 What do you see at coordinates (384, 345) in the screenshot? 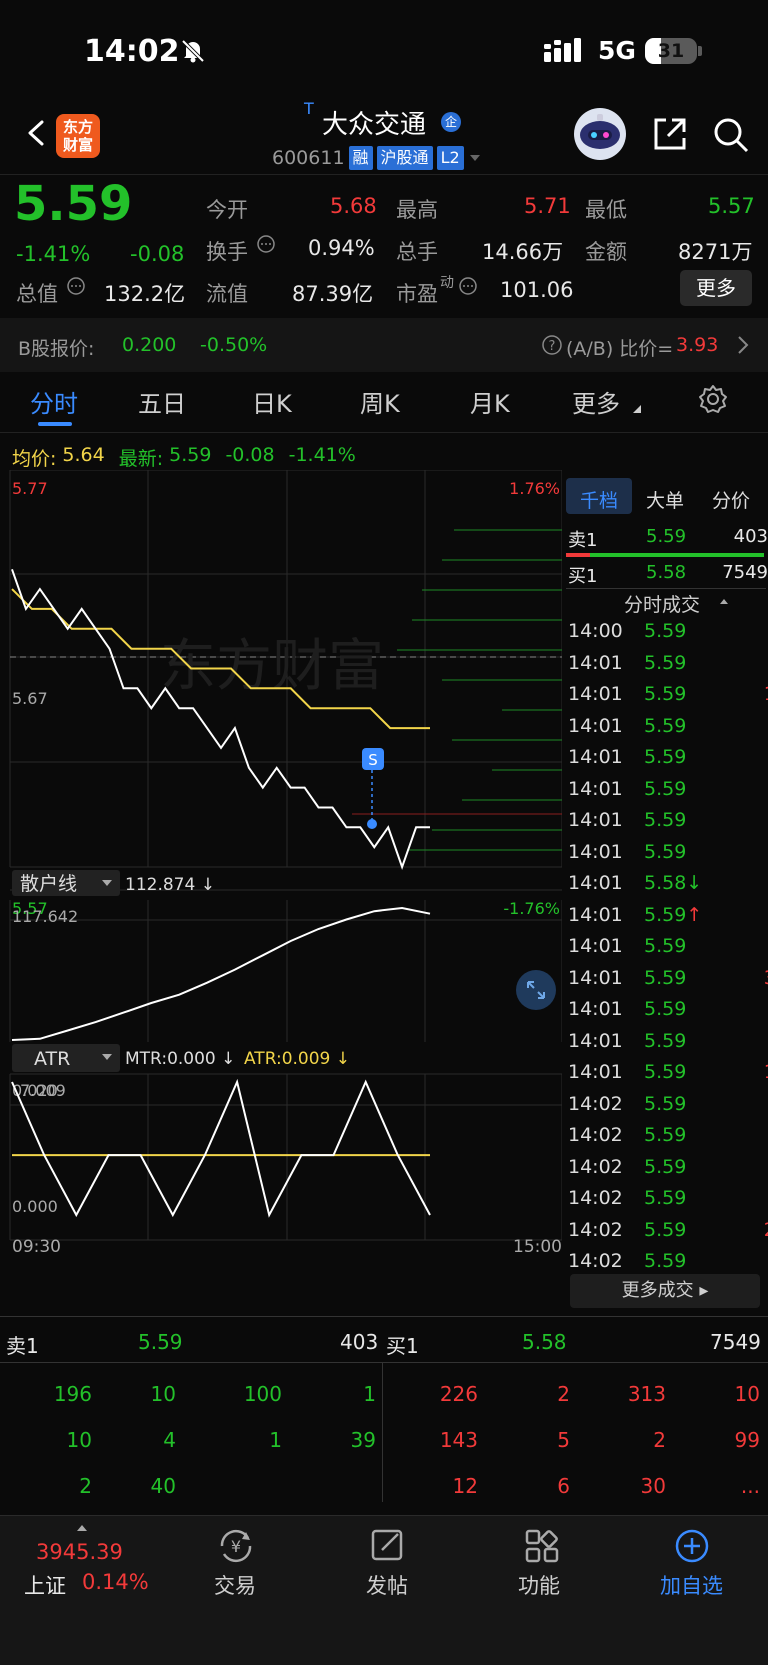
I see `b-share-row: B股报价: 0.200 -0.50% ? (A/B) 比价= 3.93` at bounding box center [384, 345].